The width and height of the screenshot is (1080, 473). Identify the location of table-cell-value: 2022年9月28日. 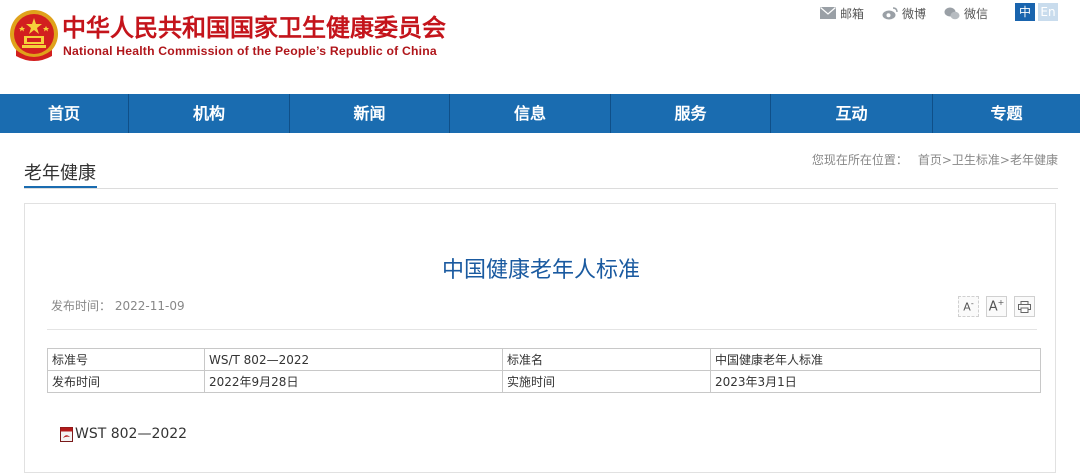
(353, 381).